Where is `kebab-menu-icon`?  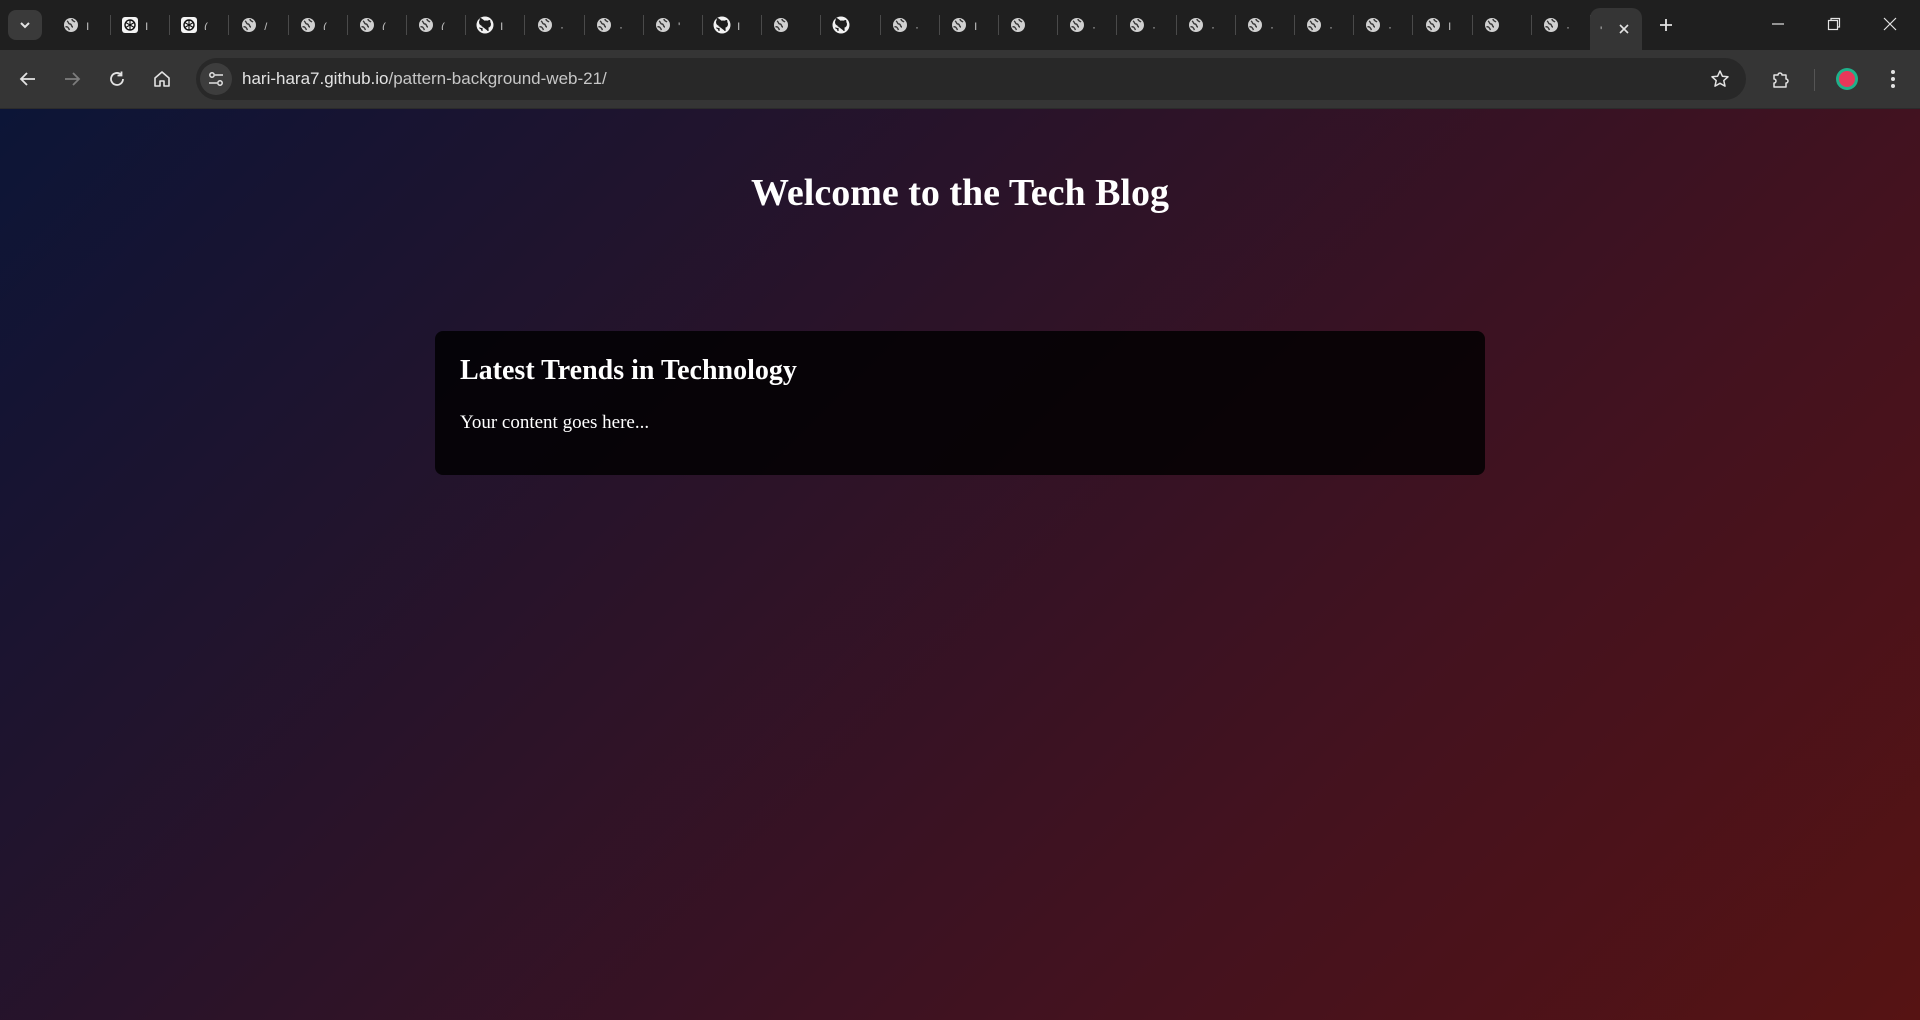
kebab-menu-icon is located at coordinates (1893, 79).